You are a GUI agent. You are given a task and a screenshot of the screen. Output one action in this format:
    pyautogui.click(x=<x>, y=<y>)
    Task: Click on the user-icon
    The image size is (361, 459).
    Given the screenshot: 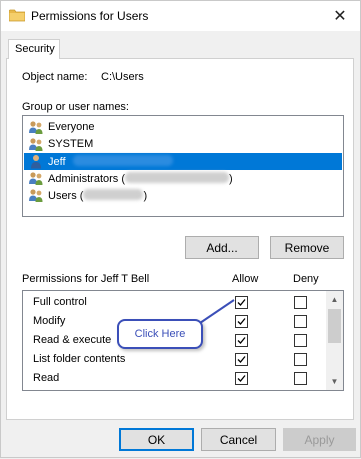 What is the action you would take?
    pyautogui.click(x=36, y=162)
    